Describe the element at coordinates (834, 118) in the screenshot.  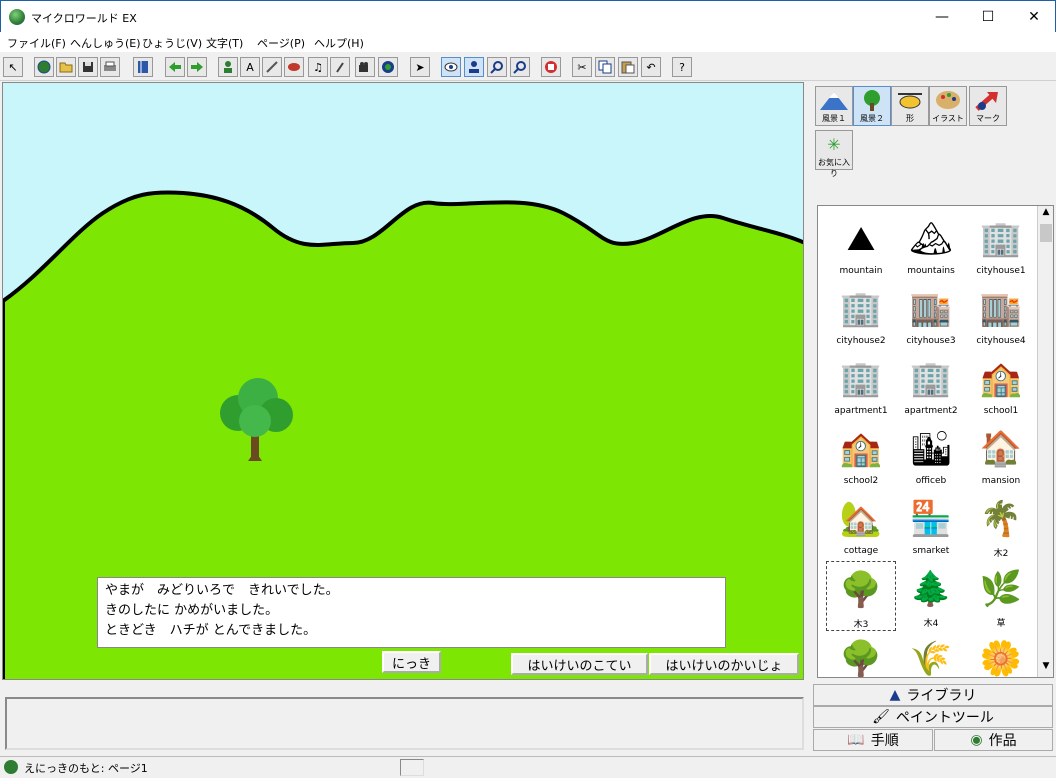
I see `category-label: 風景１` at that location.